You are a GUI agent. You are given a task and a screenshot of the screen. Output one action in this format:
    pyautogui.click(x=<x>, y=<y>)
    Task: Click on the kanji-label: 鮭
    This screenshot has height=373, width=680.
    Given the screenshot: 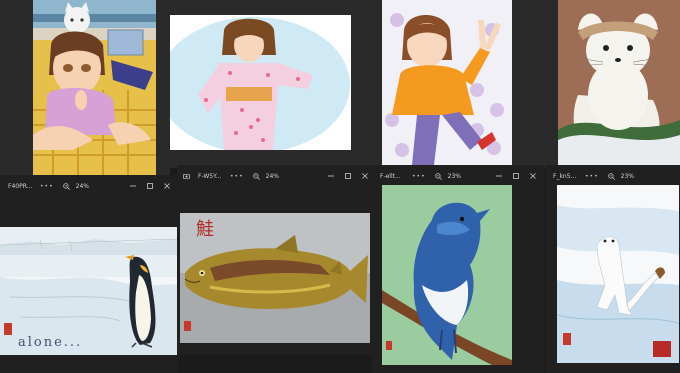 What is the action you would take?
    pyautogui.click(x=205, y=229)
    